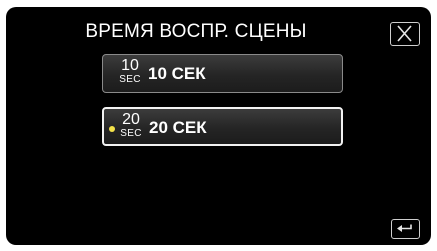 This screenshot has height=251, width=437. I want to click on close-button, so click(405, 34).